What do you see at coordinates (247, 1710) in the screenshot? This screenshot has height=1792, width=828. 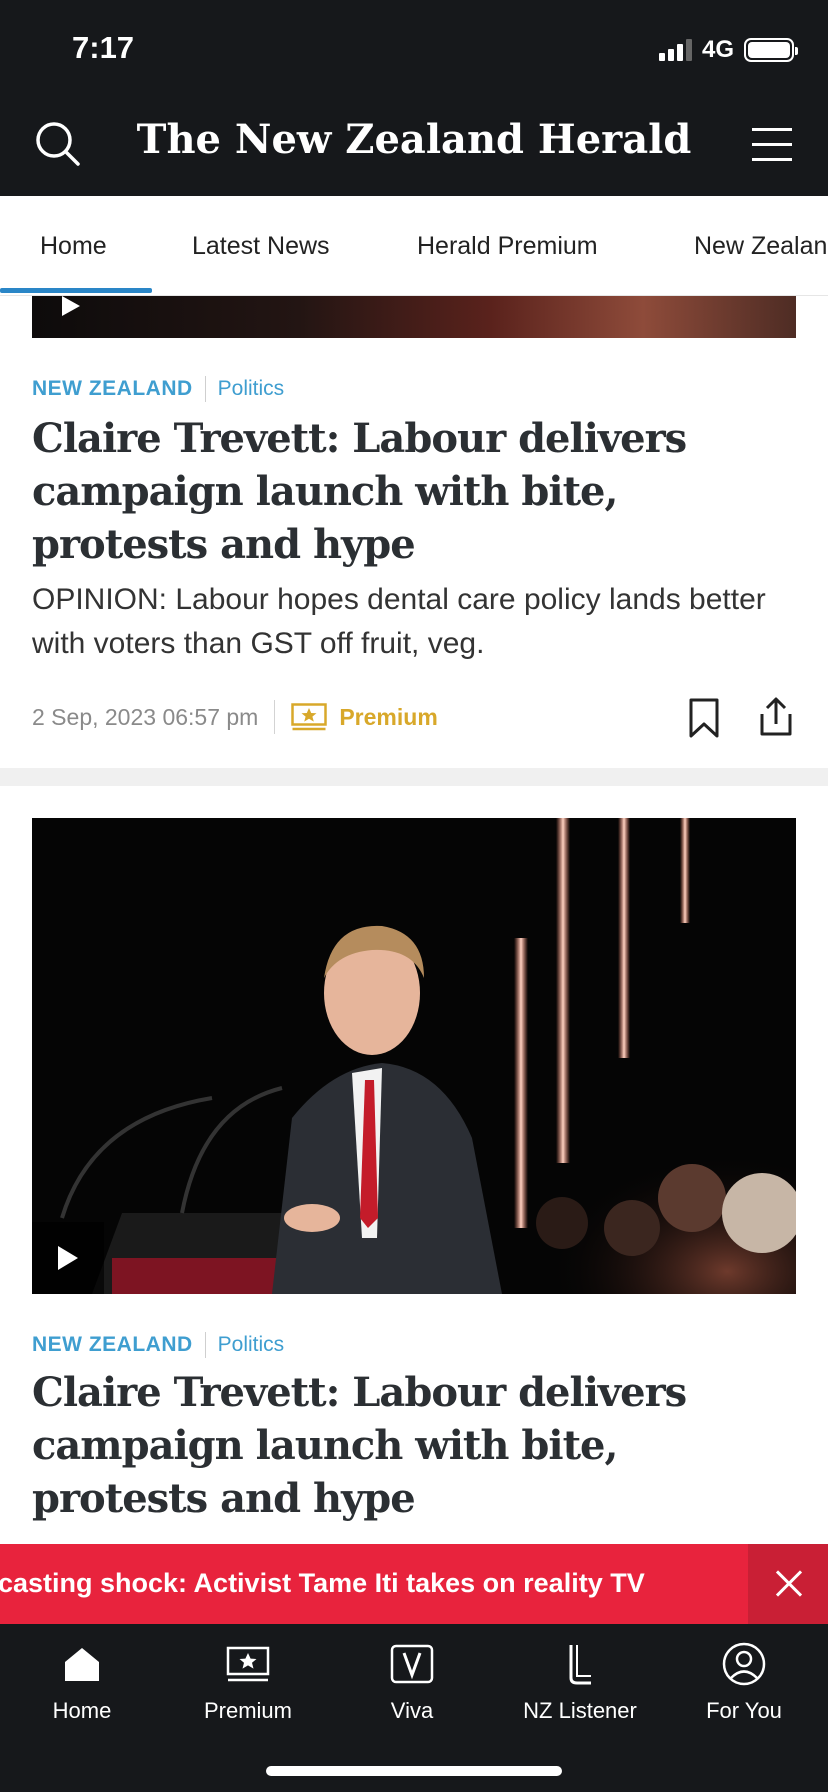 I see `nav-label: Premium` at bounding box center [247, 1710].